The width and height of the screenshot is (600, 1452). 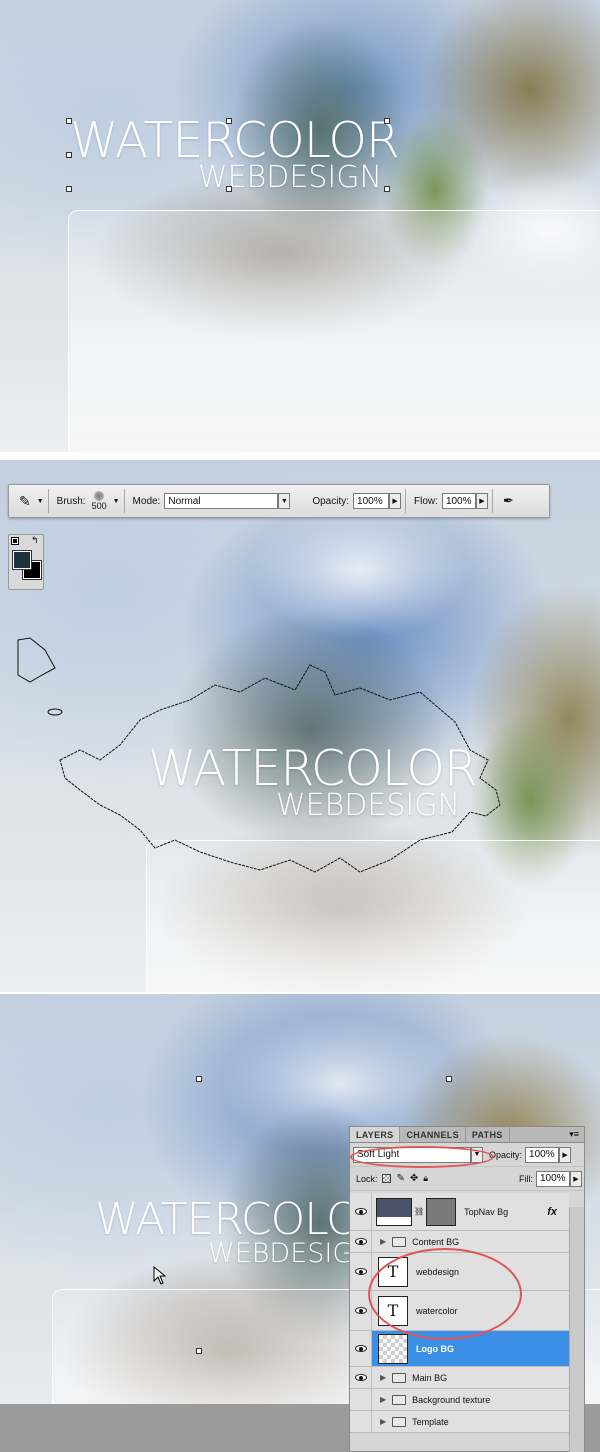 I want to click on fill-input: 100%, so click(x=553, y=1178).